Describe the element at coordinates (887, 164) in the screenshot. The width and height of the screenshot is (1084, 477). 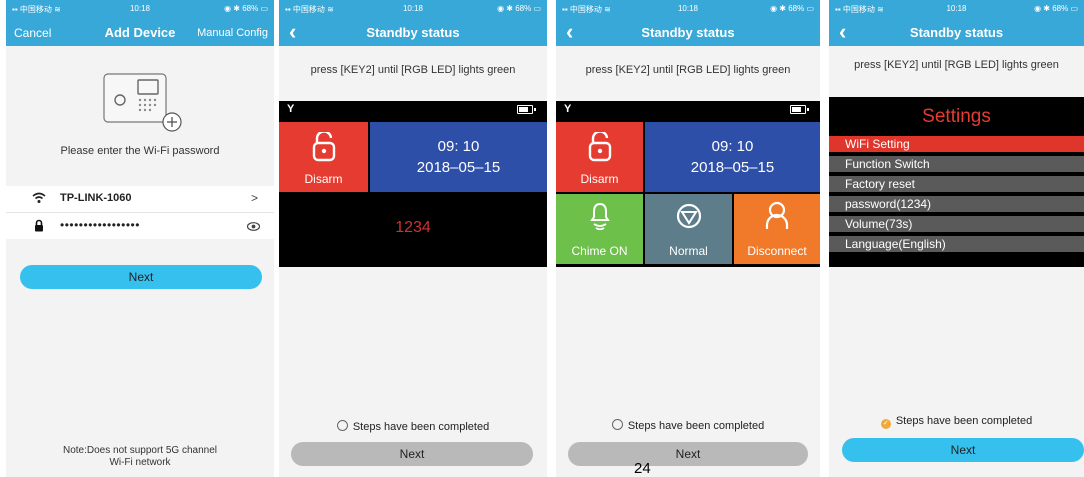
I see `menu-item-label: Function Switch` at that location.